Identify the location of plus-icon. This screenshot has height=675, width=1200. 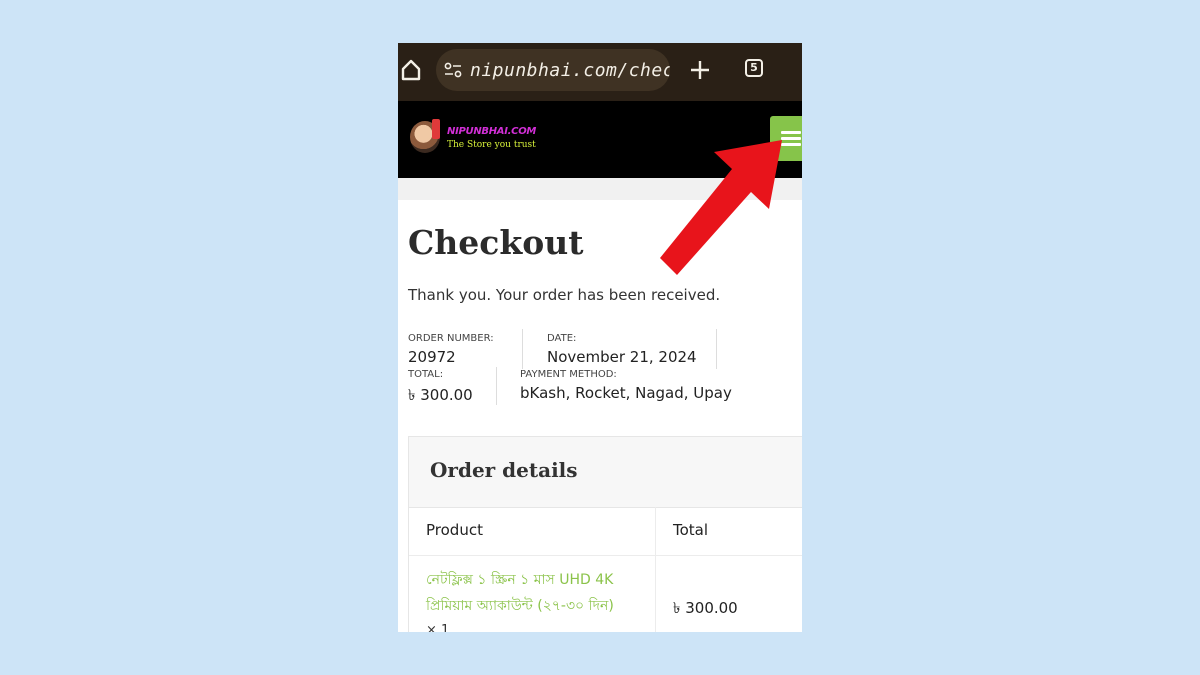
(700, 70).